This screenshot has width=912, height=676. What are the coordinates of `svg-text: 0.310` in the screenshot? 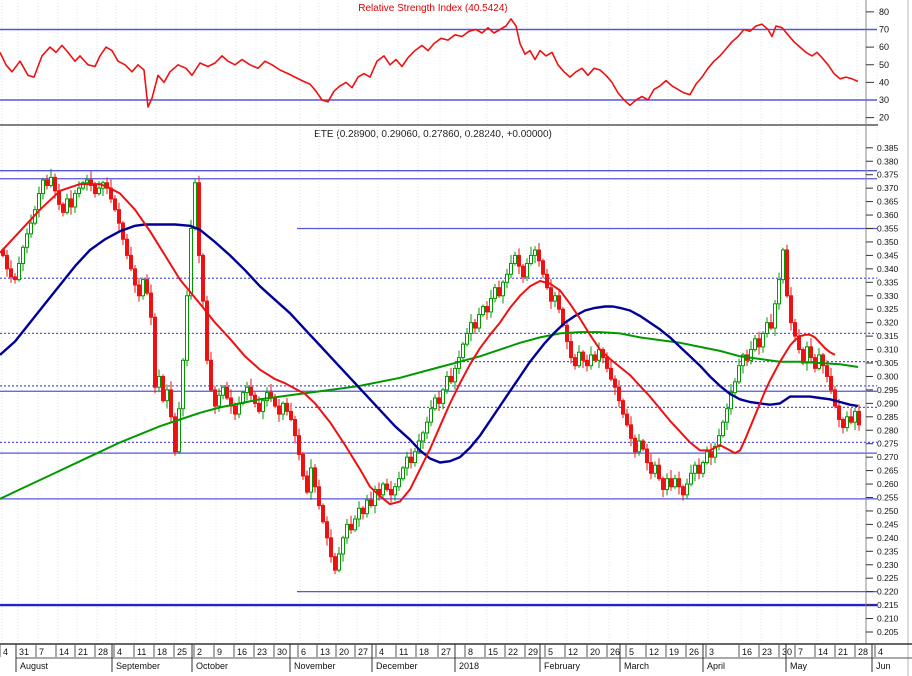 It's located at (888, 350).